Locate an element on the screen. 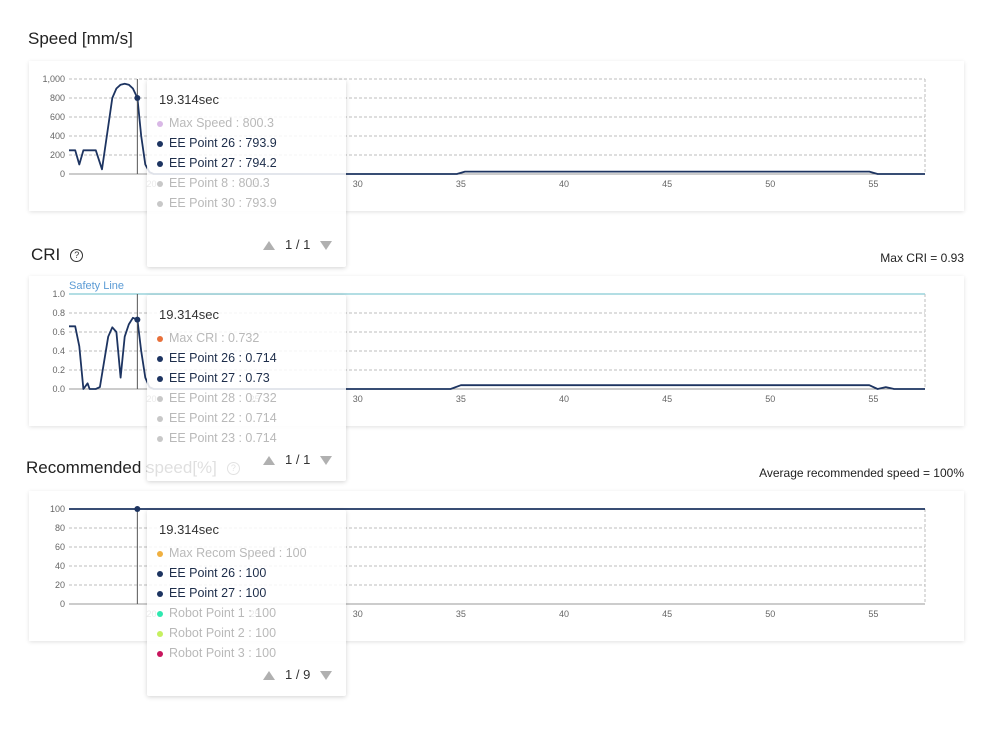 Image resolution: width=992 pixels, height=732 pixels. tooltip-row: Max Speed : 800.3 is located at coordinates (215, 123).